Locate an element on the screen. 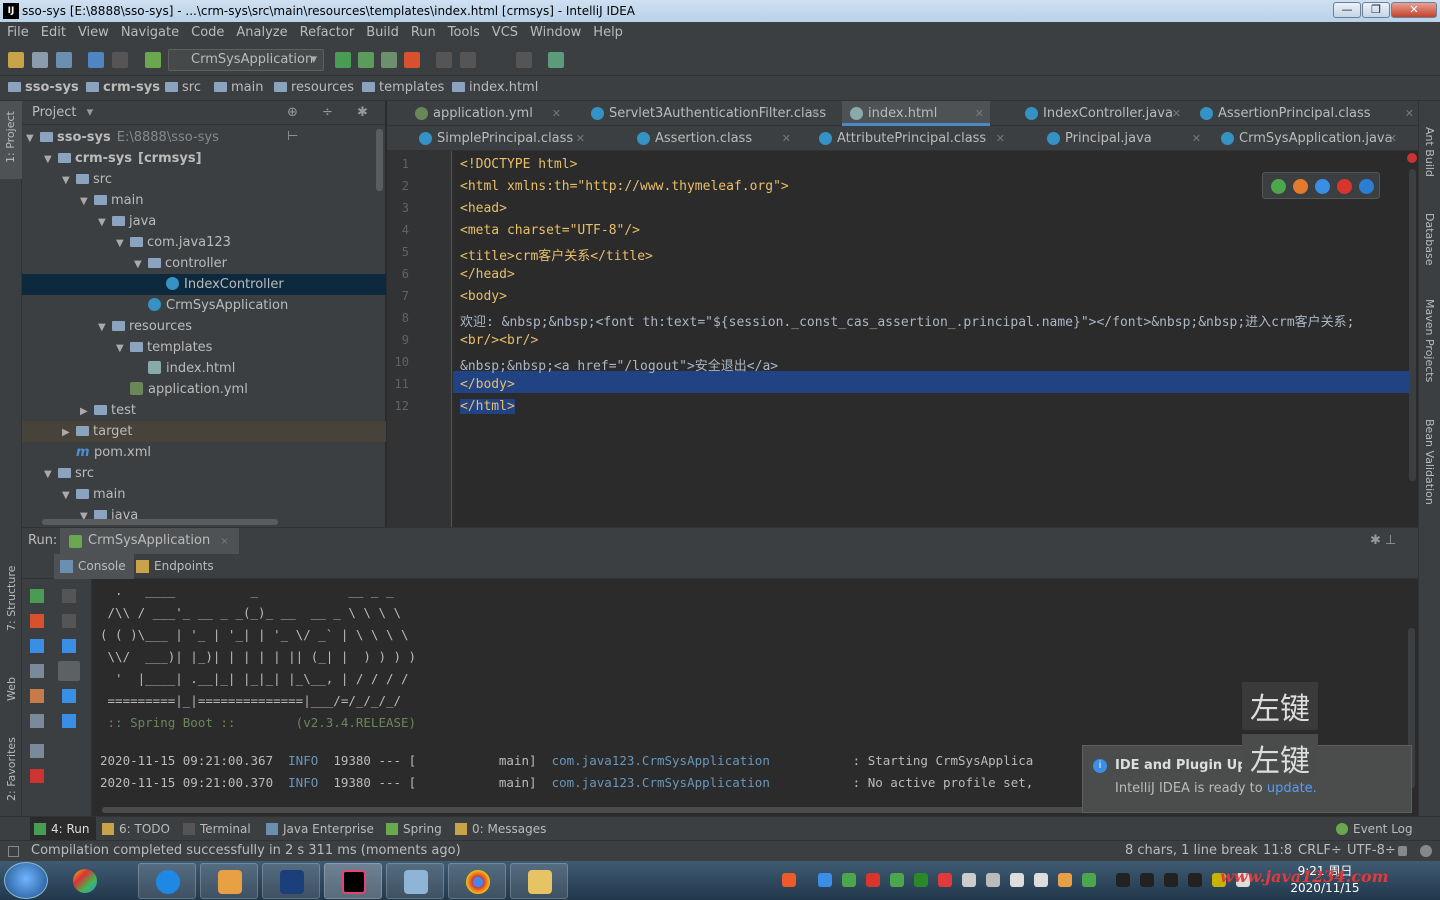  lock-icon is located at coordinates (1402, 851).